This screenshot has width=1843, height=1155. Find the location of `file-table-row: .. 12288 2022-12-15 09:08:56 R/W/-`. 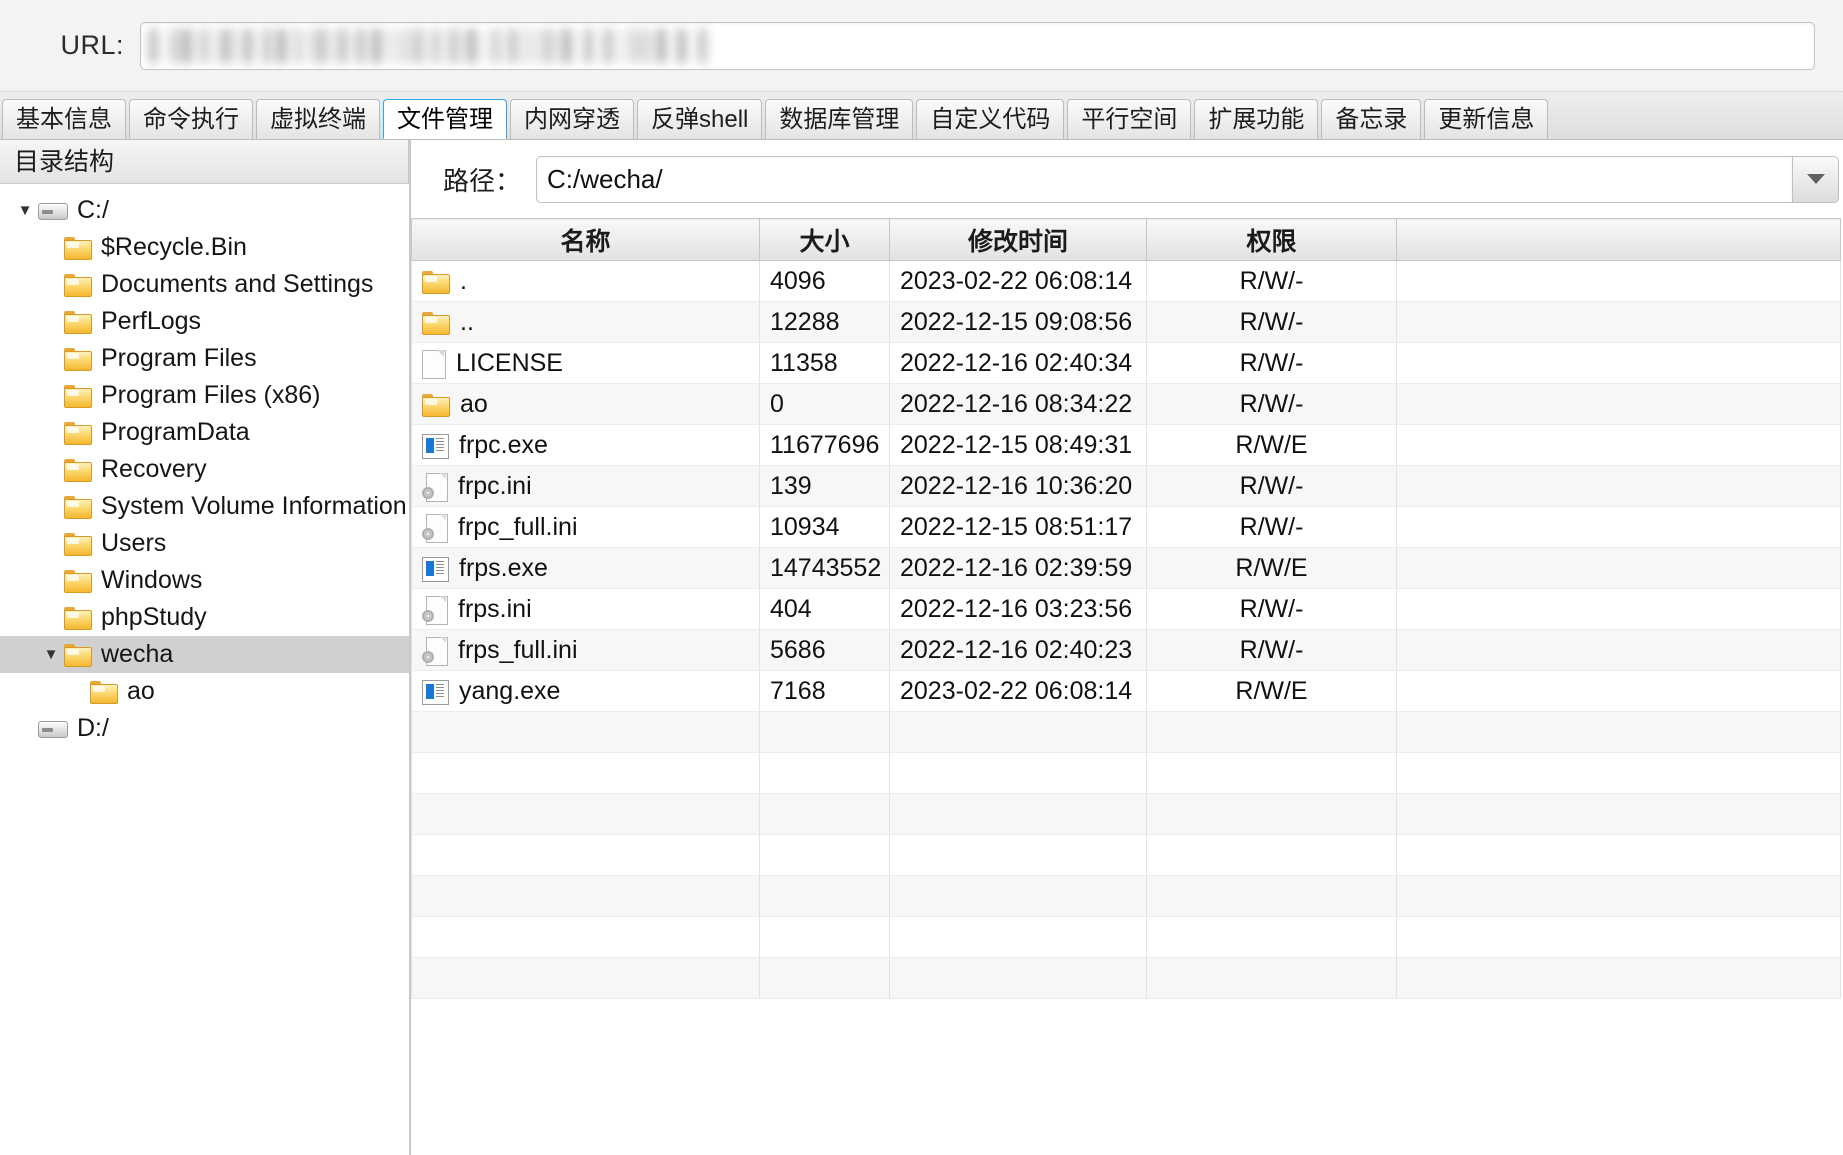

file-table-row: .. 12288 2022-12-15 09:08:56 R/W/- is located at coordinates (1126, 322).